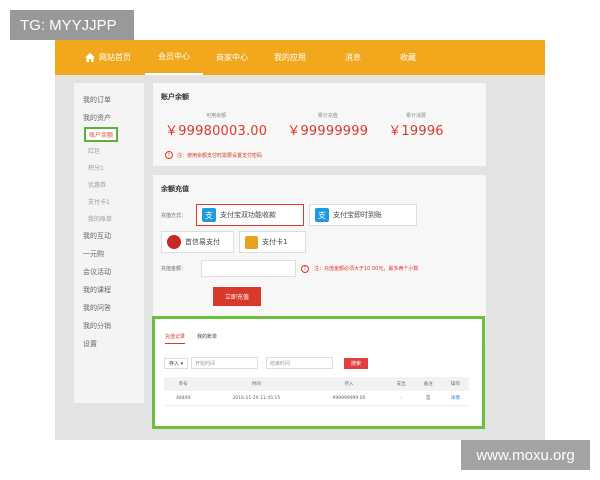 The width and height of the screenshot is (600, 480). What do you see at coordinates (251, 242) in the screenshot?
I see `card-icon` at bounding box center [251, 242].